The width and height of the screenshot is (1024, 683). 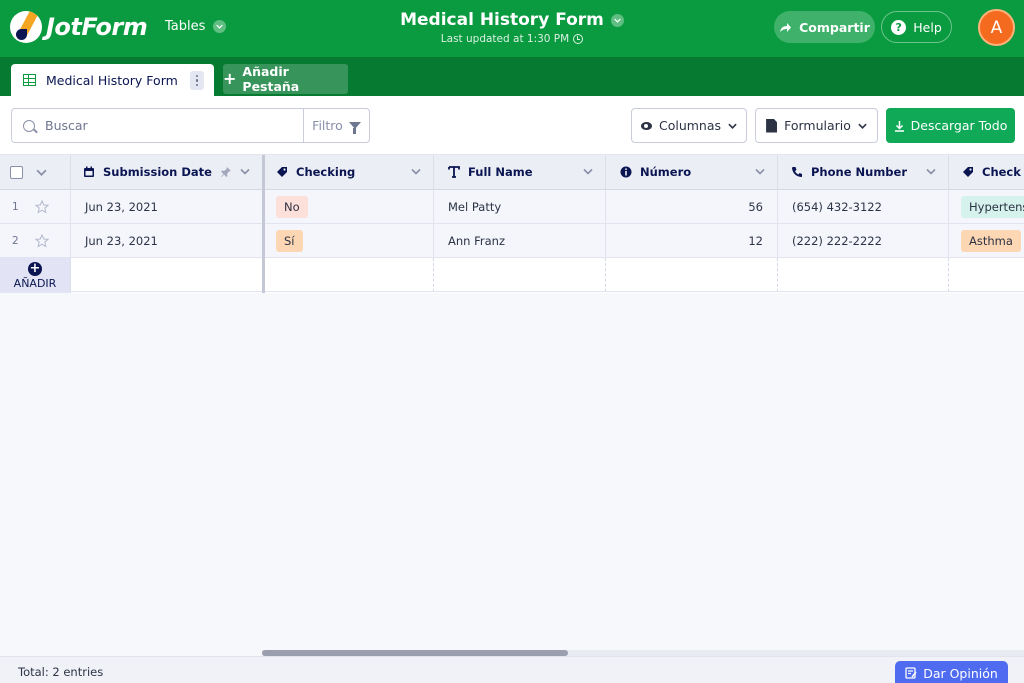 I want to click on help-label: Help, so click(x=927, y=27).